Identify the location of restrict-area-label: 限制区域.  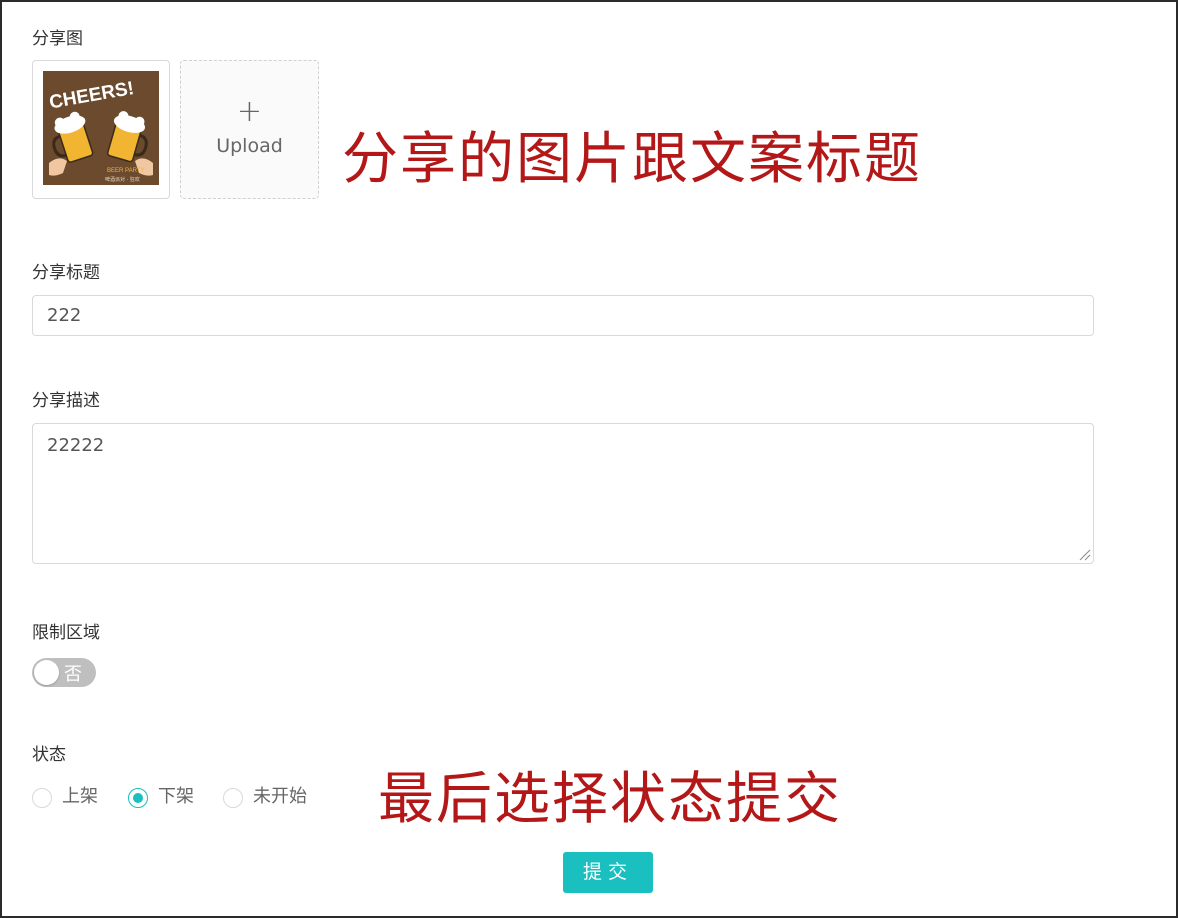
(66, 633).